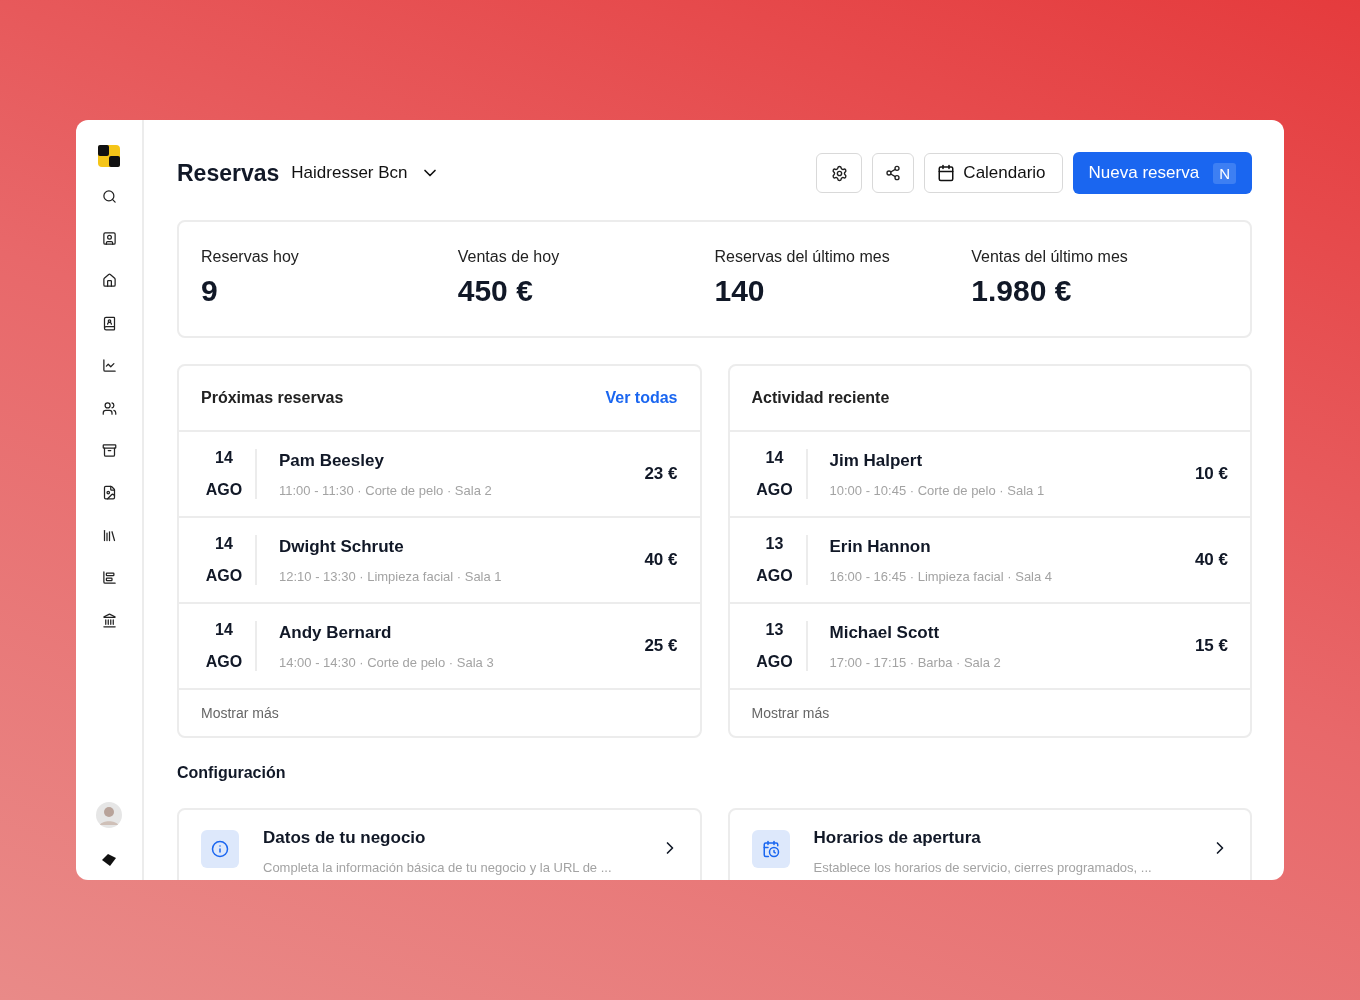  What do you see at coordinates (770, 849) in the screenshot?
I see `calendar-clock-icon` at bounding box center [770, 849].